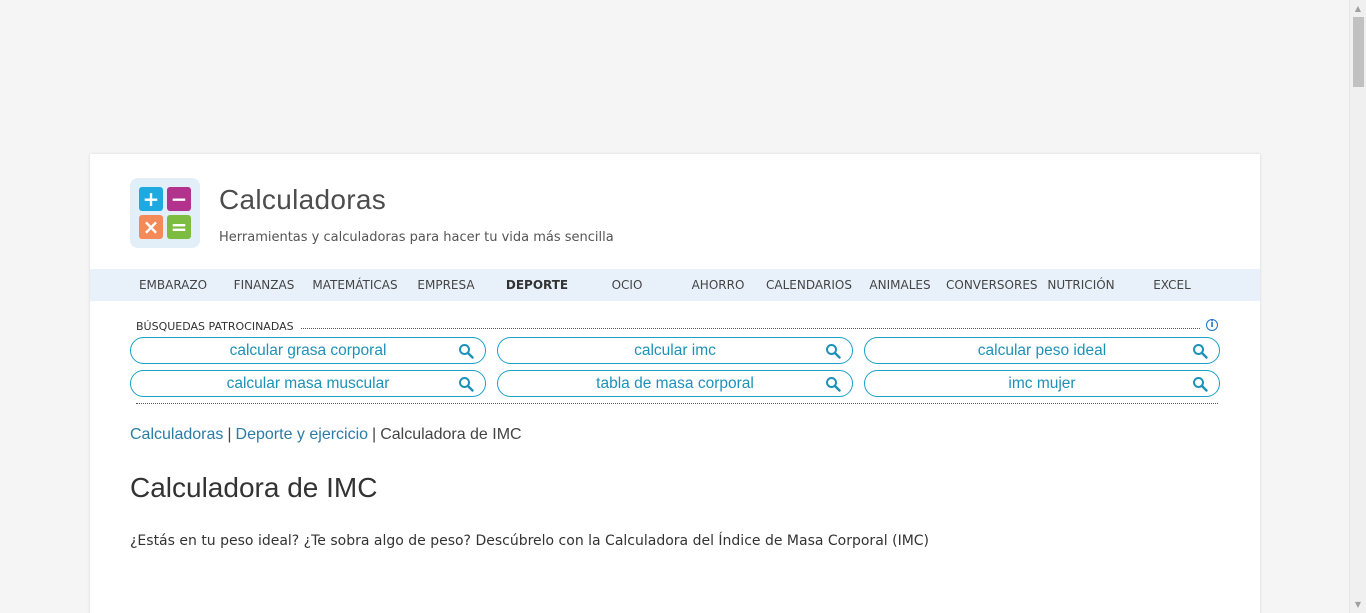 This screenshot has width=1366, height=613. What do you see at coordinates (1358, 8) in the screenshot?
I see `scroll-up-arrow-icon: ▲` at bounding box center [1358, 8].